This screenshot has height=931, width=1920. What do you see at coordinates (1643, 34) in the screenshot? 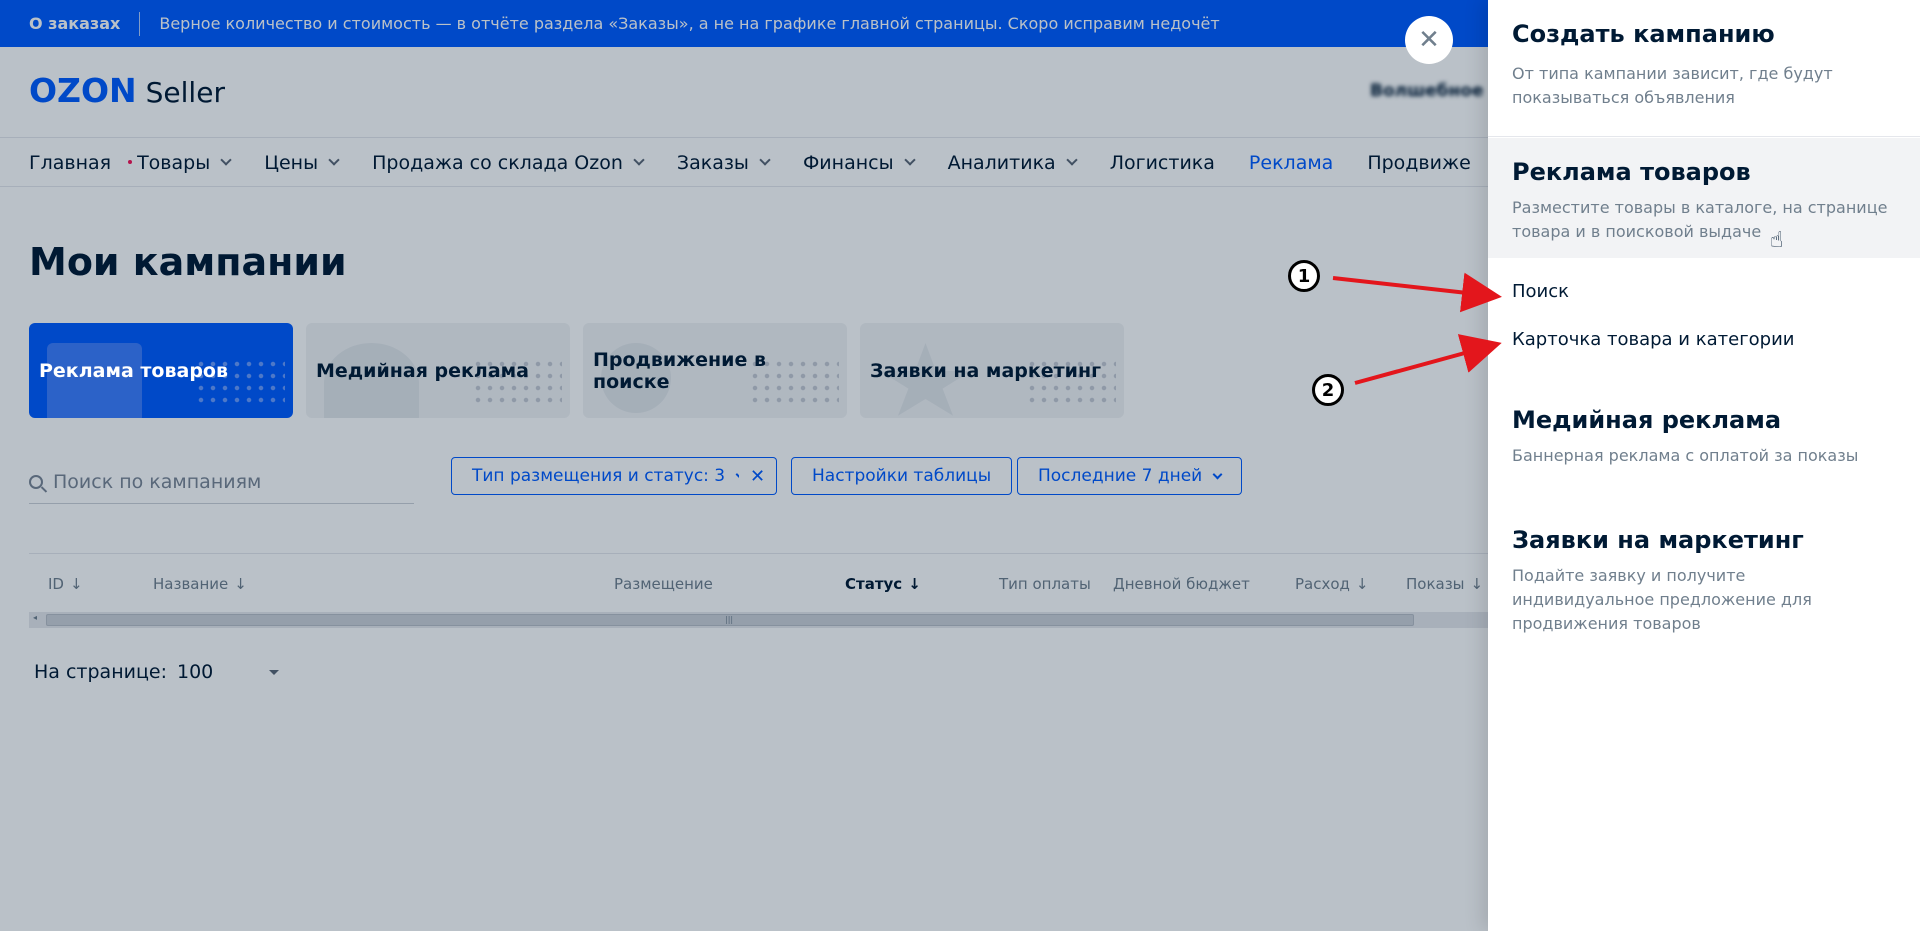
I see `drawer-title: Создать кампанию` at bounding box center [1643, 34].